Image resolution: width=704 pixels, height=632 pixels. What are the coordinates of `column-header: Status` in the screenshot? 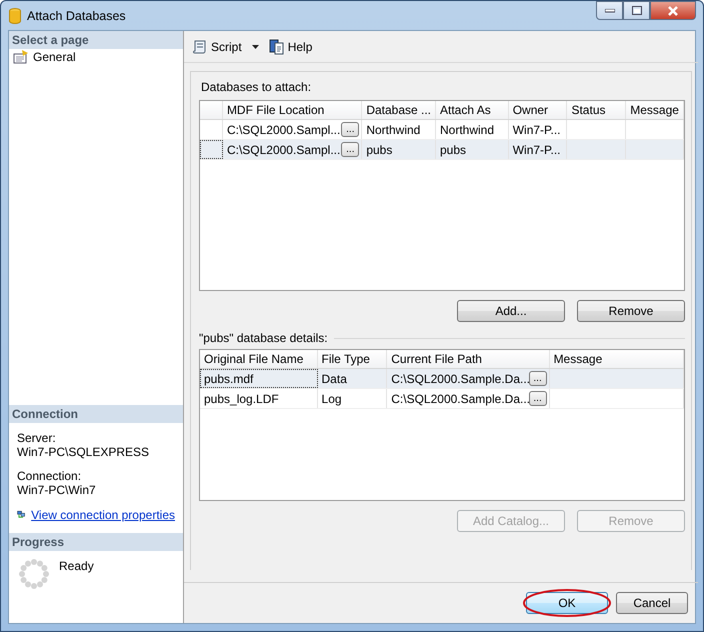 It's located at (596, 110).